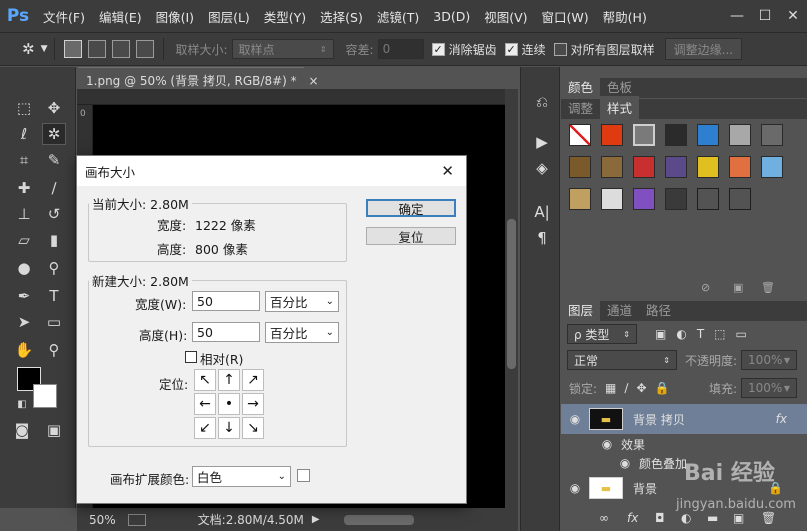 The image size is (807, 531). I want to click on tab-styles: 样式, so click(620, 107).